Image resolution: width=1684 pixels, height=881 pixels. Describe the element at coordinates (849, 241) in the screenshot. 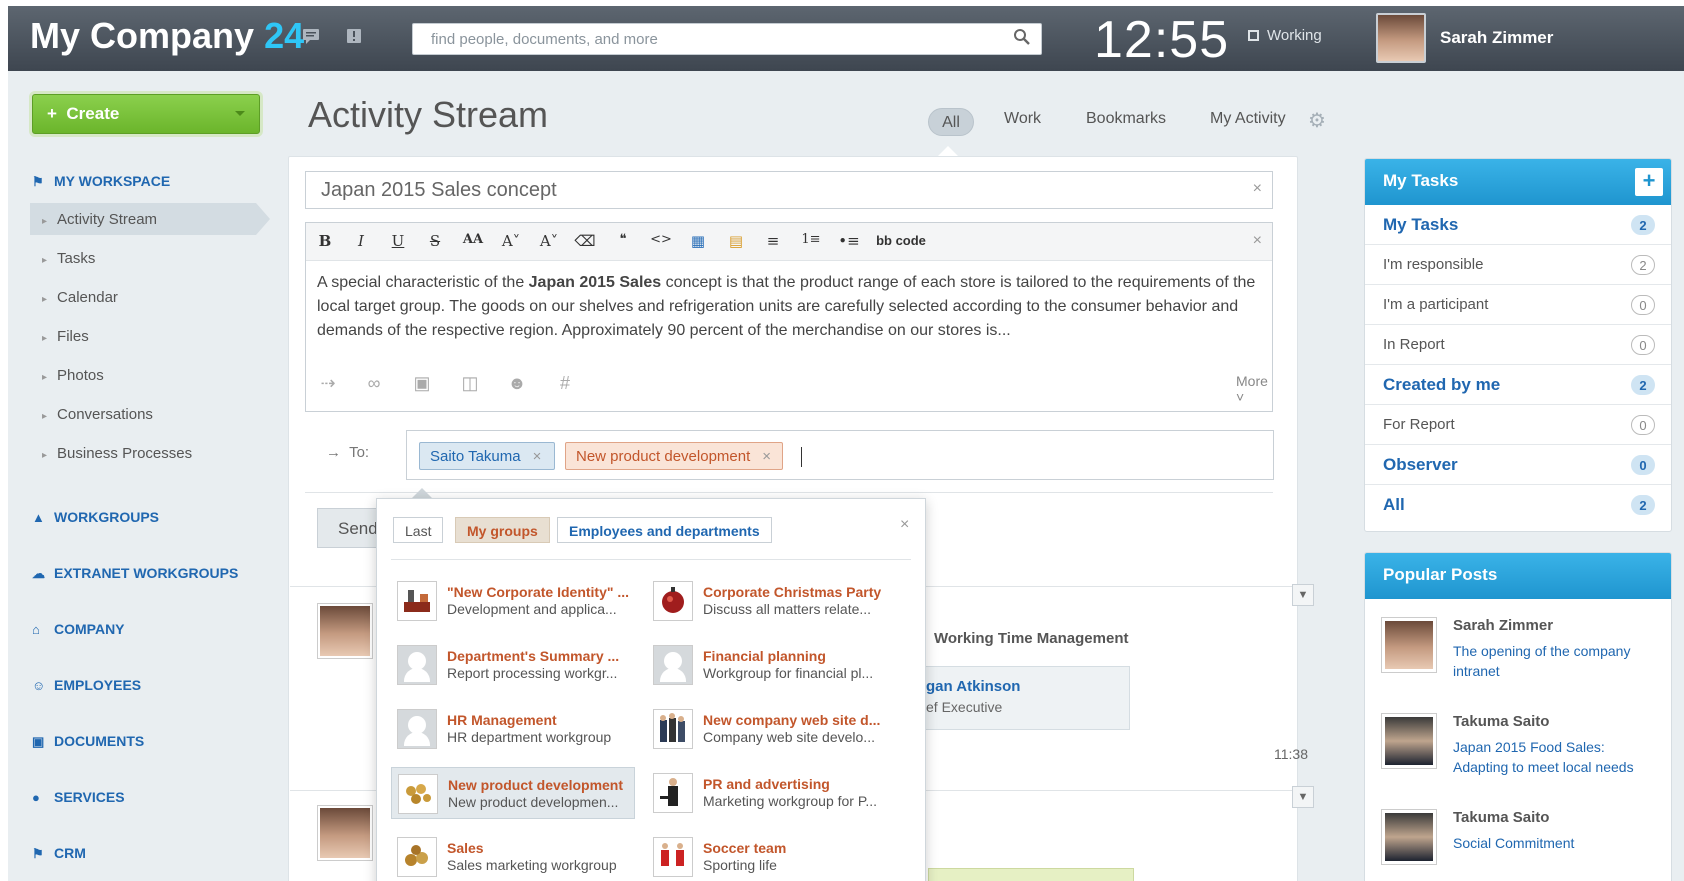

I see `bulleted-list-icon: •≡` at that location.